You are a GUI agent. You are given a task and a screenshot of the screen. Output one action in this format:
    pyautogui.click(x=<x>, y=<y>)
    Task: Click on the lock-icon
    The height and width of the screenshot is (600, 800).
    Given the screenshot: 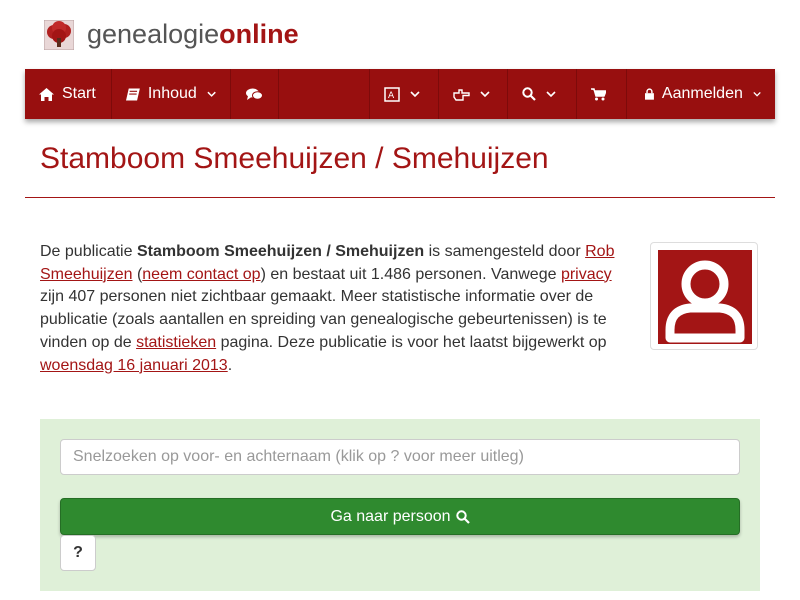 What is the action you would take?
    pyautogui.click(x=649, y=94)
    